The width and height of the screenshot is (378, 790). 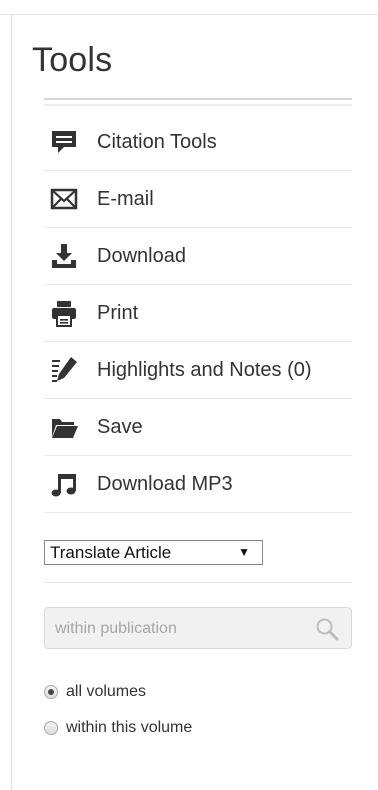 I want to click on envelope-icon, so click(x=64, y=199).